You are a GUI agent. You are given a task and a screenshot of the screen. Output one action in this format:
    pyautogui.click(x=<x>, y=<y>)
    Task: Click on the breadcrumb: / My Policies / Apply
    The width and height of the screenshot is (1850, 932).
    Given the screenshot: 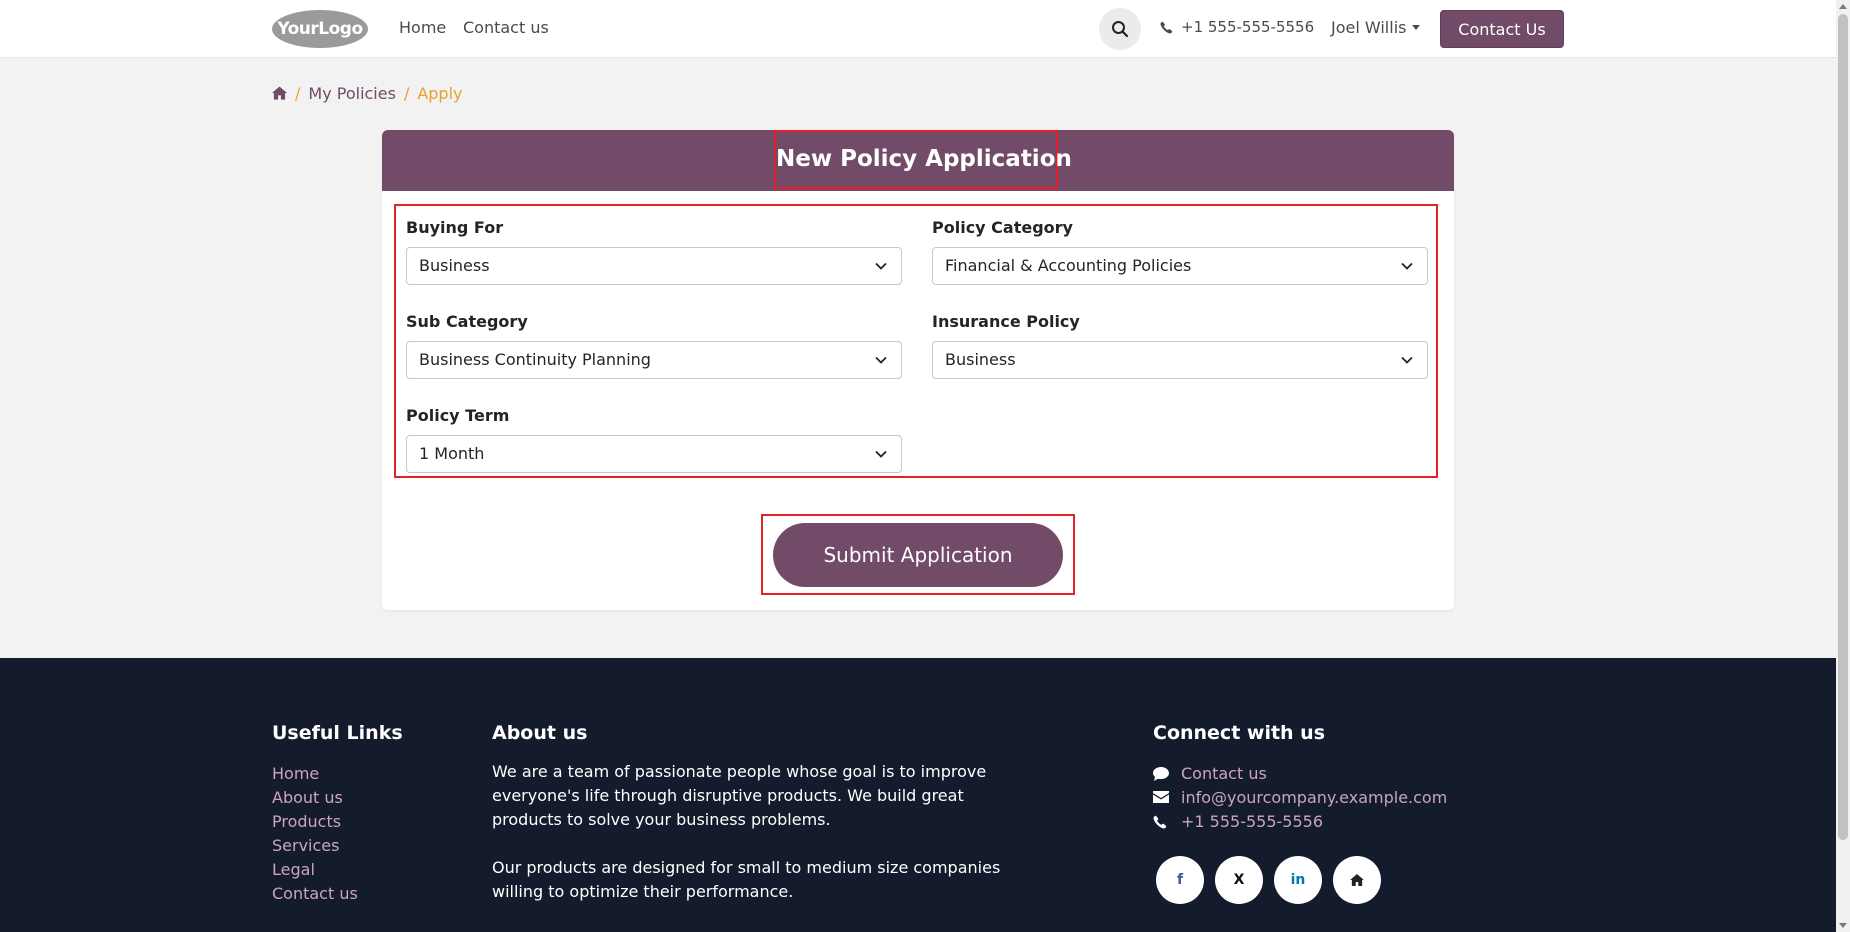 What is the action you would take?
    pyautogui.click(x=367, y=93)
    